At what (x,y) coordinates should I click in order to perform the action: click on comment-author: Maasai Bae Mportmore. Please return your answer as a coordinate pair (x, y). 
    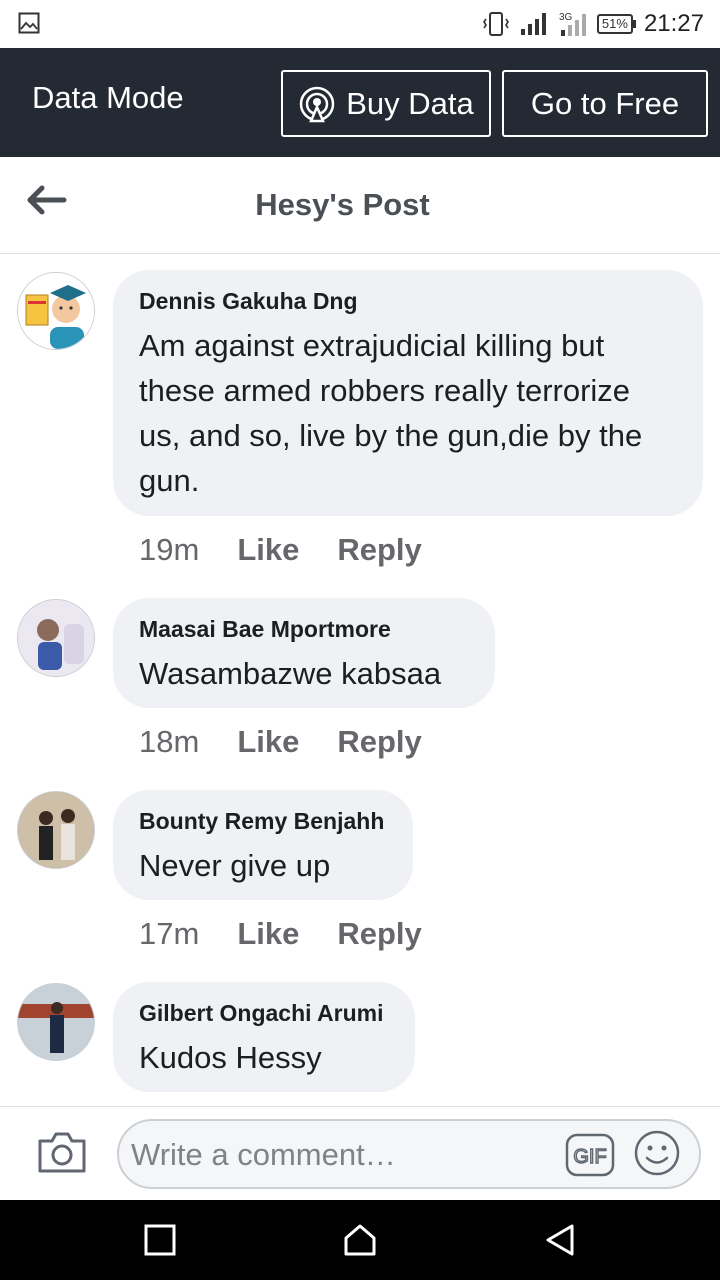
    Looking at the image, I should click on (304, 629).